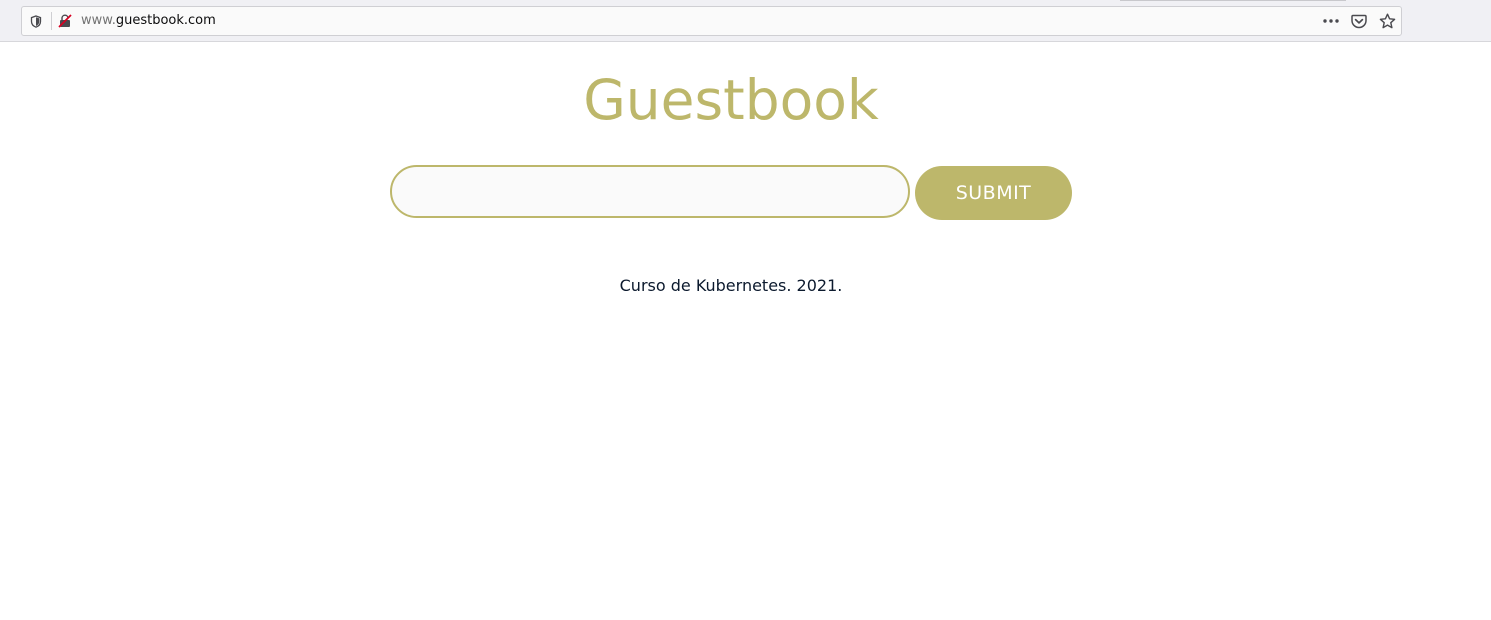 The height and width of the screenshot is (620, 1491). I want to click on footer-text: Curso de Kubernetes. 2021., so click(731, 285).